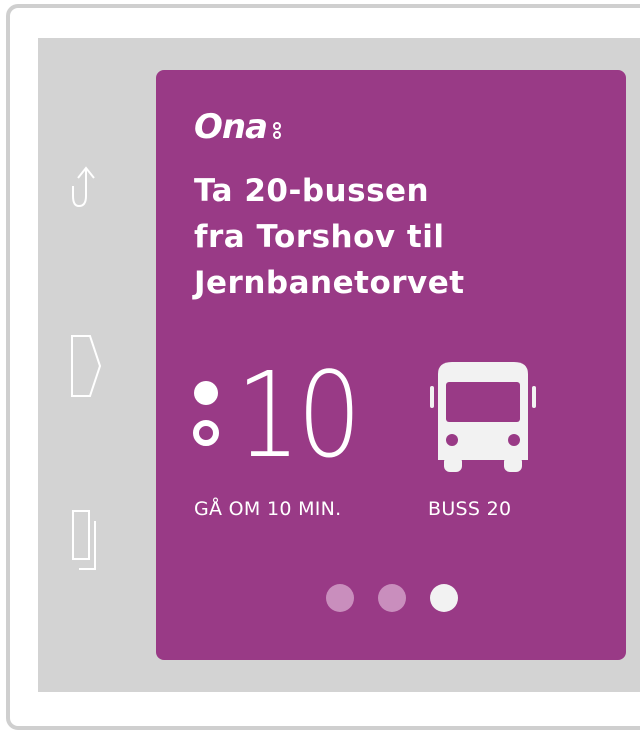  I want to click on walk-instruction: GÅ OM 10 MIN., so click(268, 509).